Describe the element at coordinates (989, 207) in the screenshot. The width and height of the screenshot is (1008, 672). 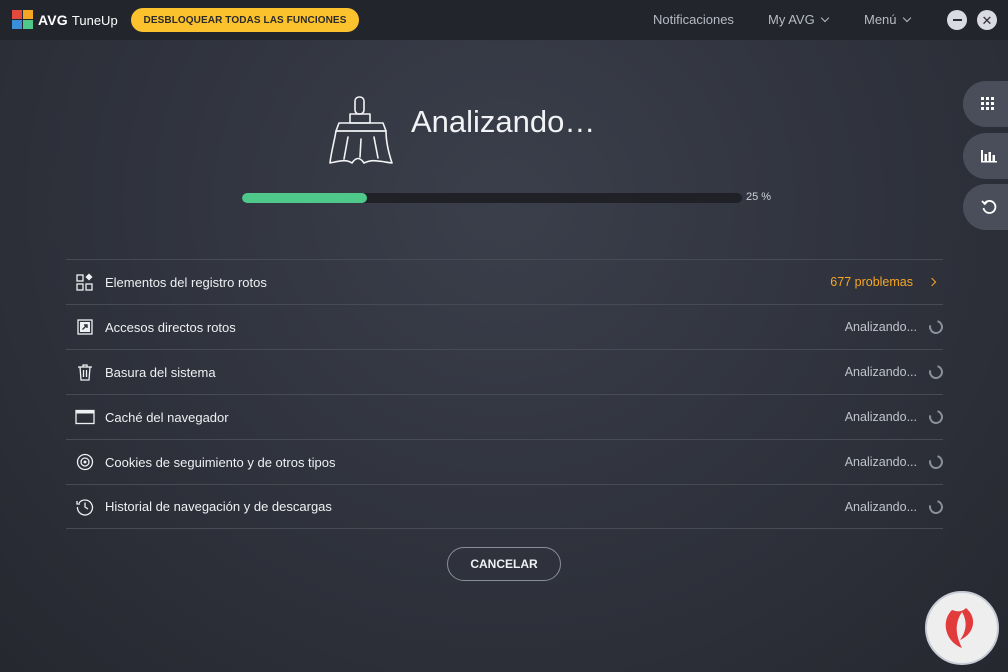
I see `undo-icon` at that location.